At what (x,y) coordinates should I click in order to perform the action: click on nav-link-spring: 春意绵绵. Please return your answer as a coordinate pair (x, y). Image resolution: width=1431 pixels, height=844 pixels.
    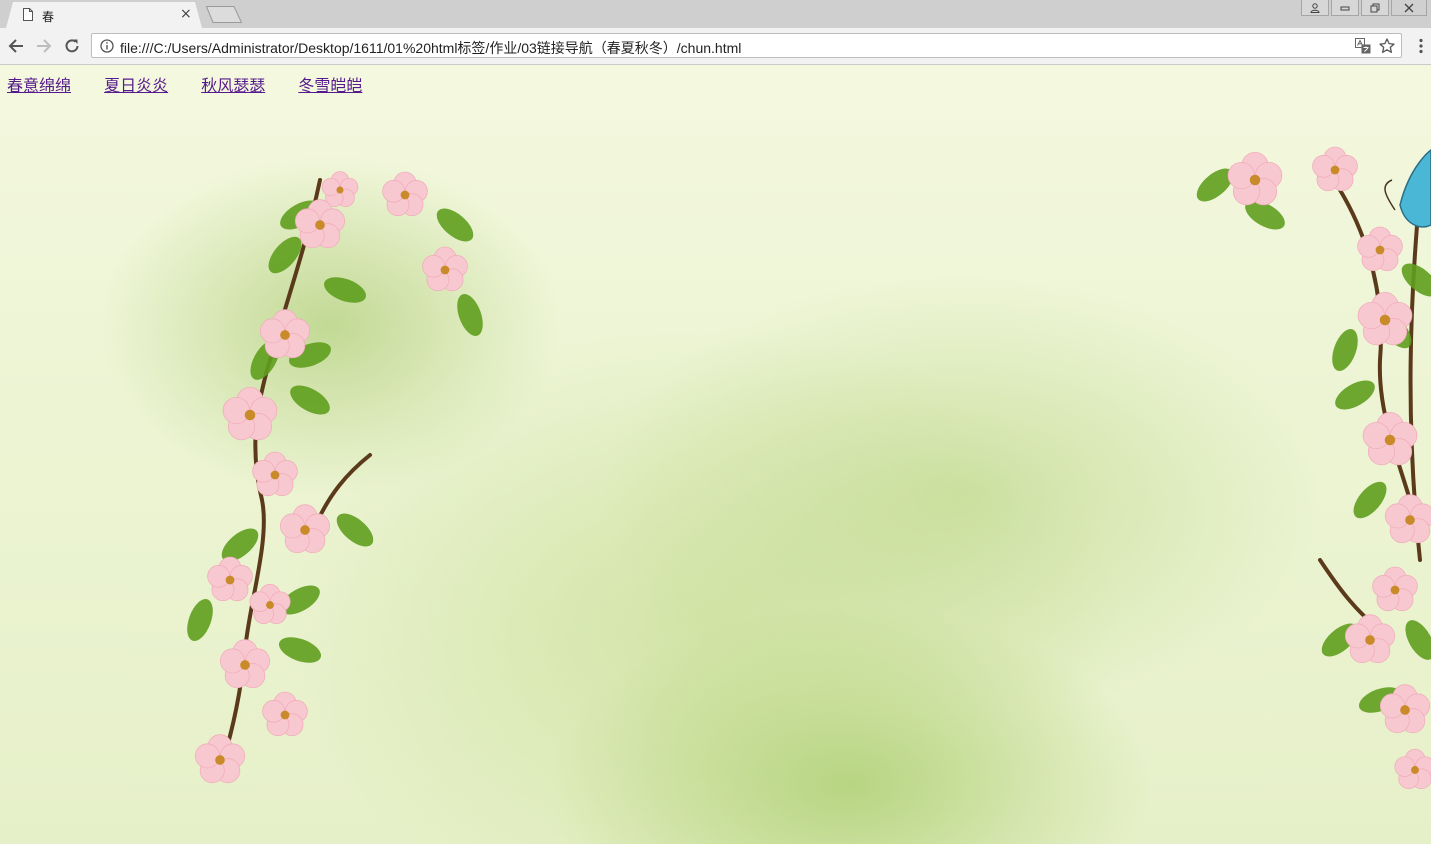
    Looking at the image, I should click on (39, 85).